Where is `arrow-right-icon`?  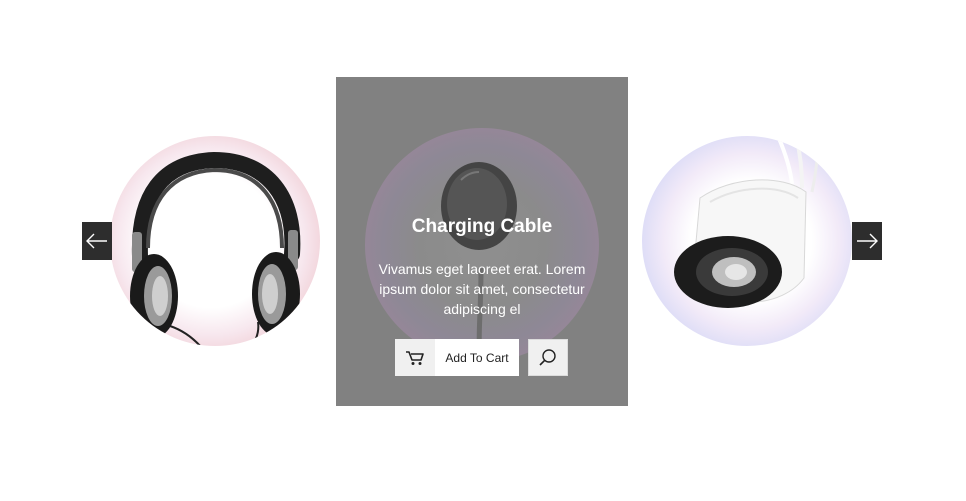
arrow-right-icon is located at coordinates (867, 241).